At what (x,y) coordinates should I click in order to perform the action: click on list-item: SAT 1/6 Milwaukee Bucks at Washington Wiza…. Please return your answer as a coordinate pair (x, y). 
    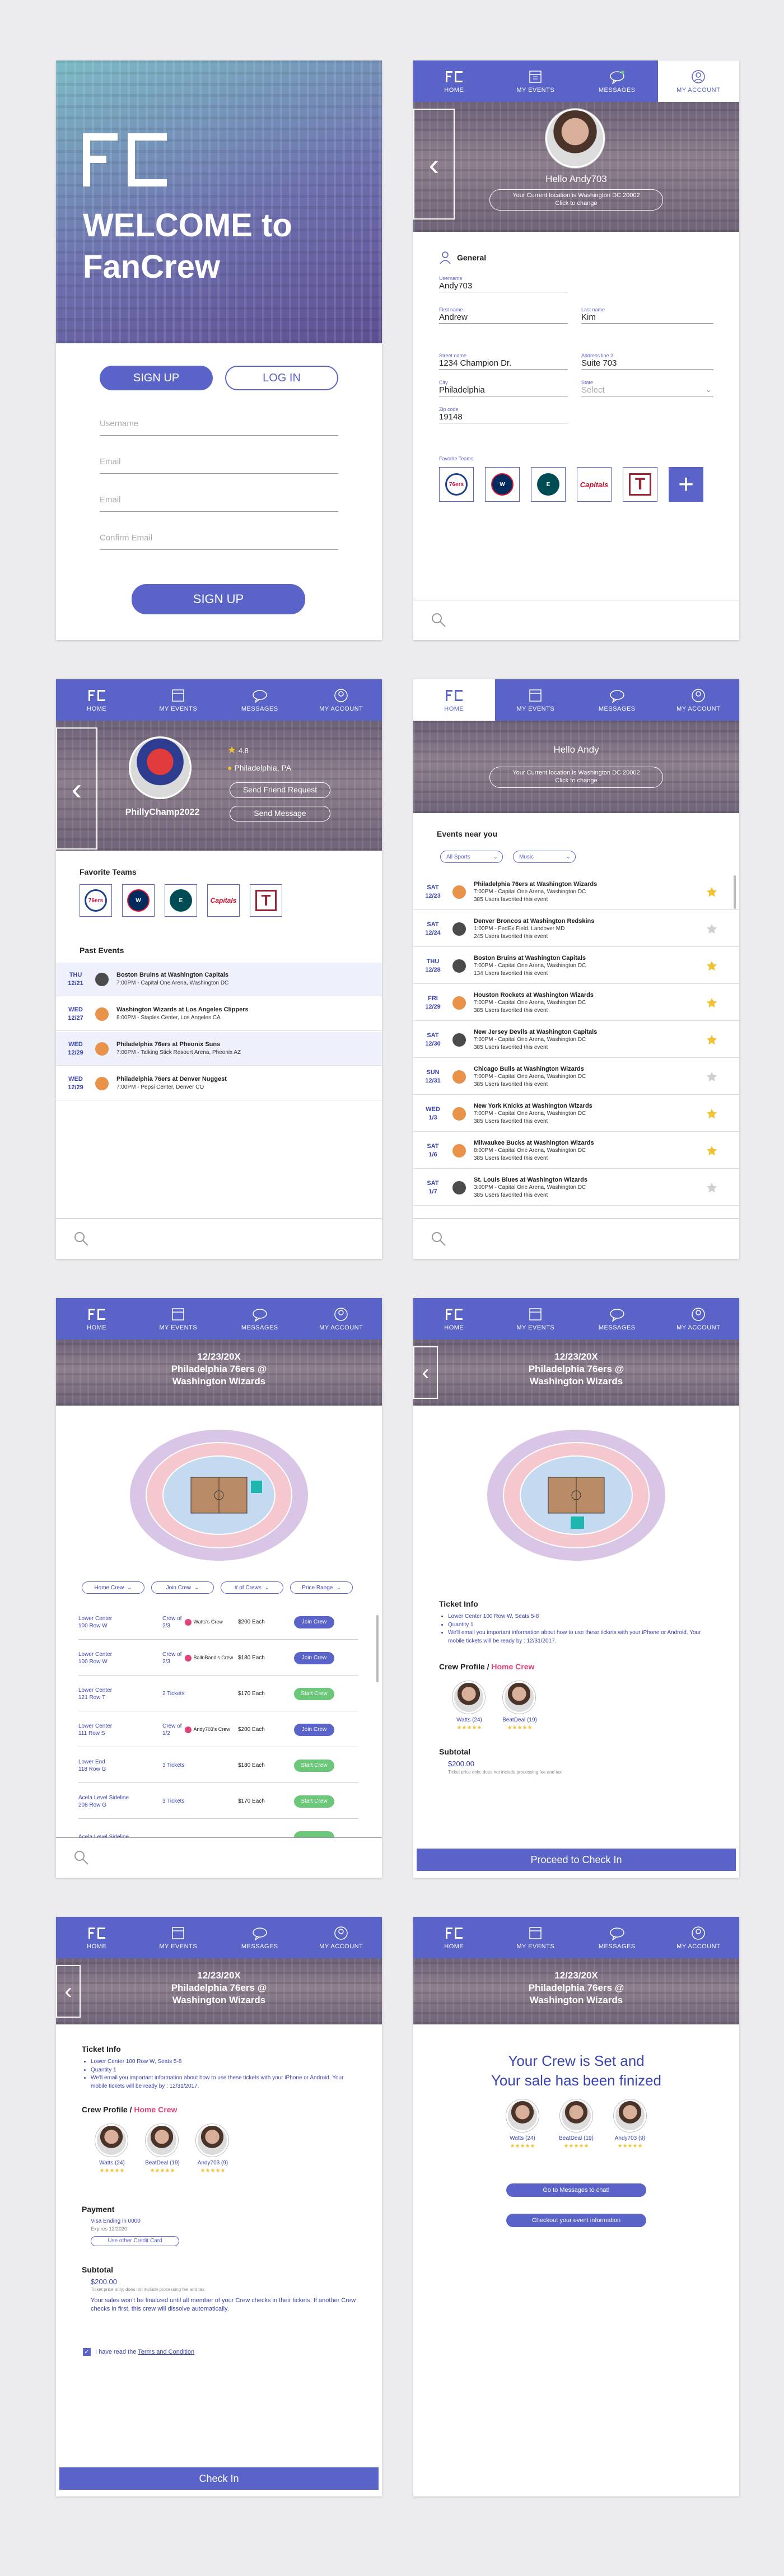
    Looking at the image, I should click on (576, 1151).